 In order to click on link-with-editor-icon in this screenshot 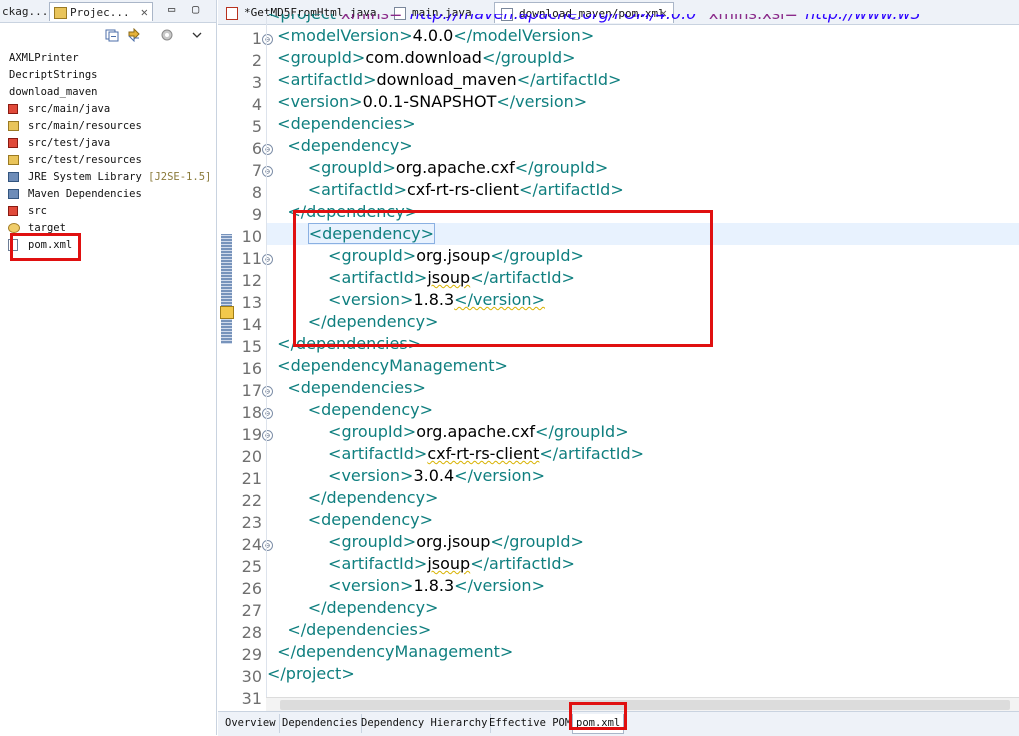, I will do `click(134, 35)`.